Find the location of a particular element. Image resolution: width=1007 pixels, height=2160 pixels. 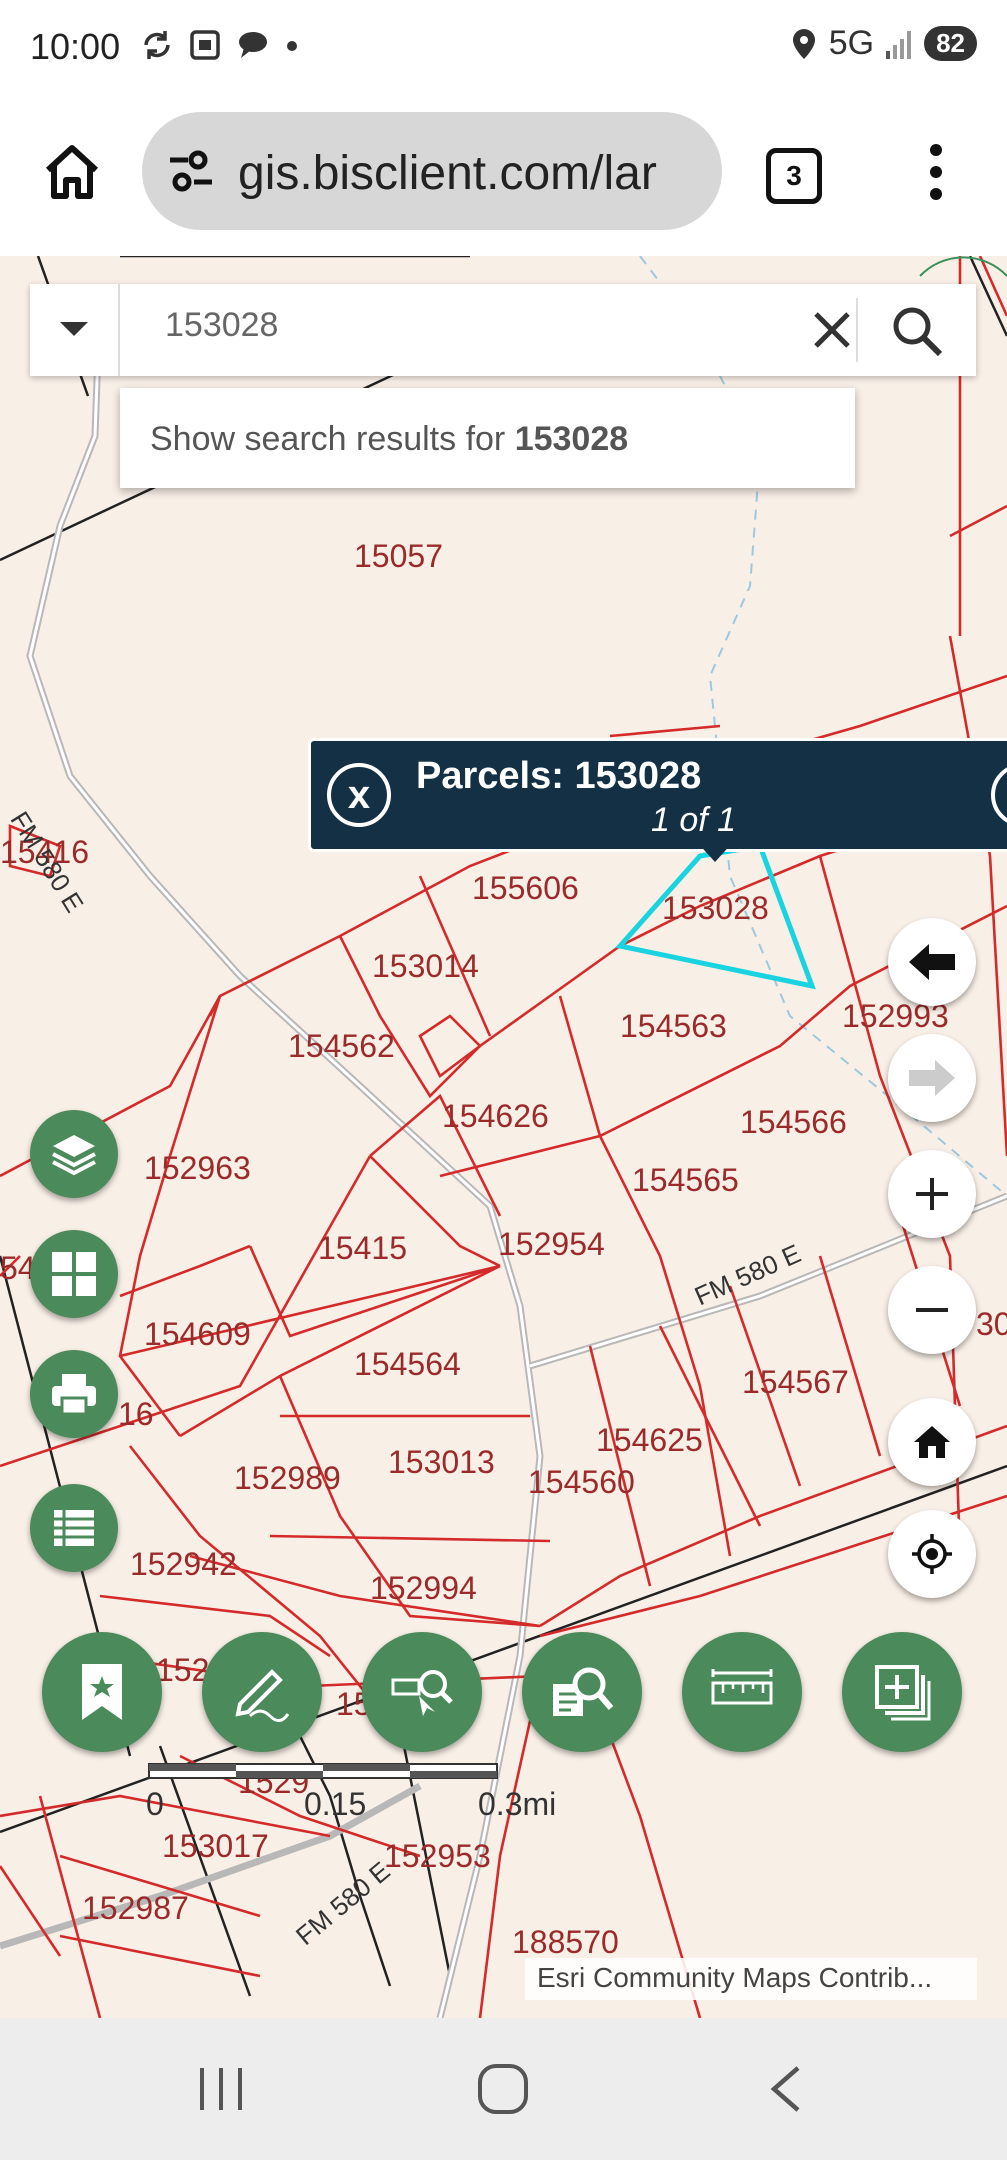

address-bar: gis.bisclient.com/lar is located at coordinates (432, 171).